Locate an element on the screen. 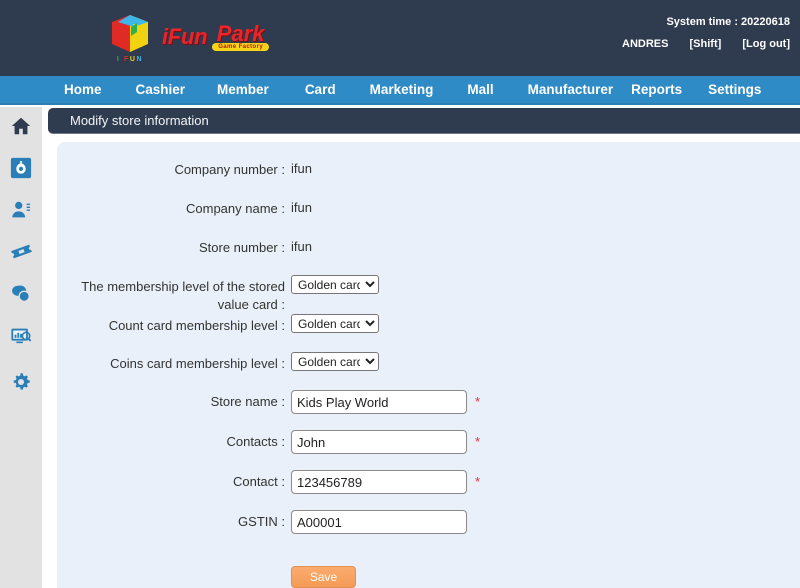 The image size is (800, 588). sidebar-item-cashier is located at coordinates (21, 170).